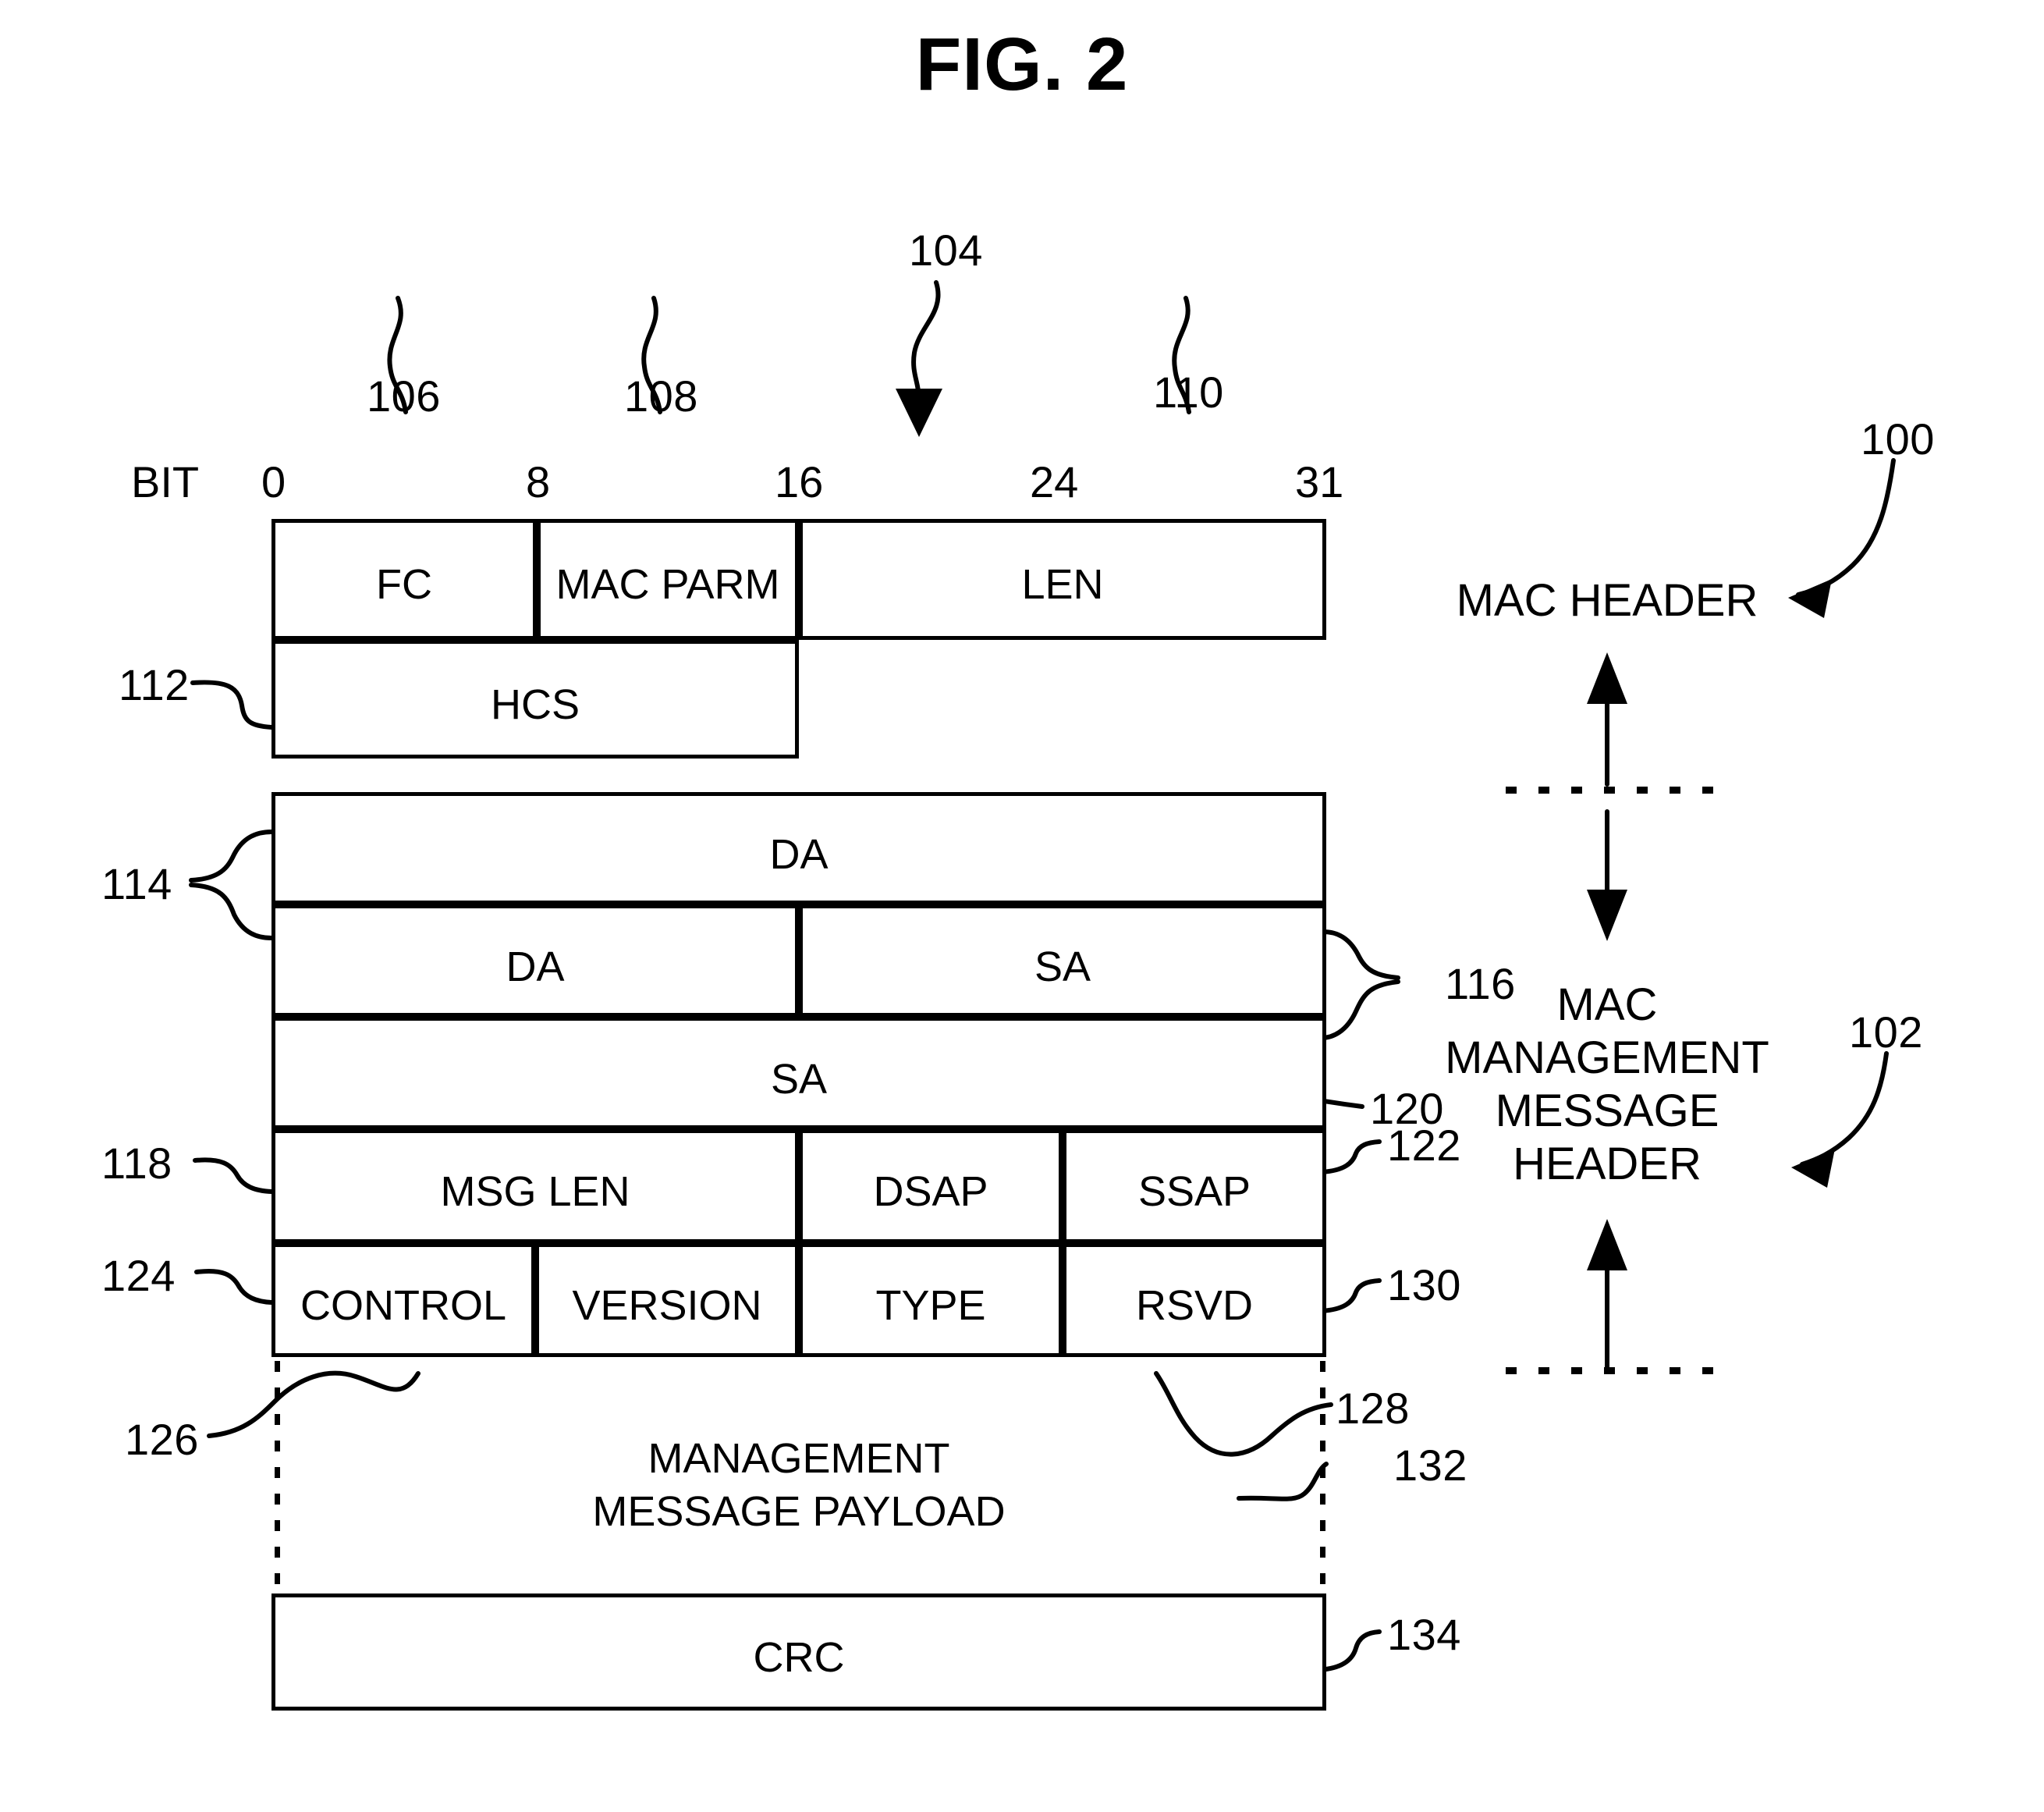 The height and width of the screenshot is (1812, 2044). What do you see at coordinates (1194, 1305) in the screenshot?
I see `cell-rsvd-label: RSVD` at bounding box center [1194, 1305].